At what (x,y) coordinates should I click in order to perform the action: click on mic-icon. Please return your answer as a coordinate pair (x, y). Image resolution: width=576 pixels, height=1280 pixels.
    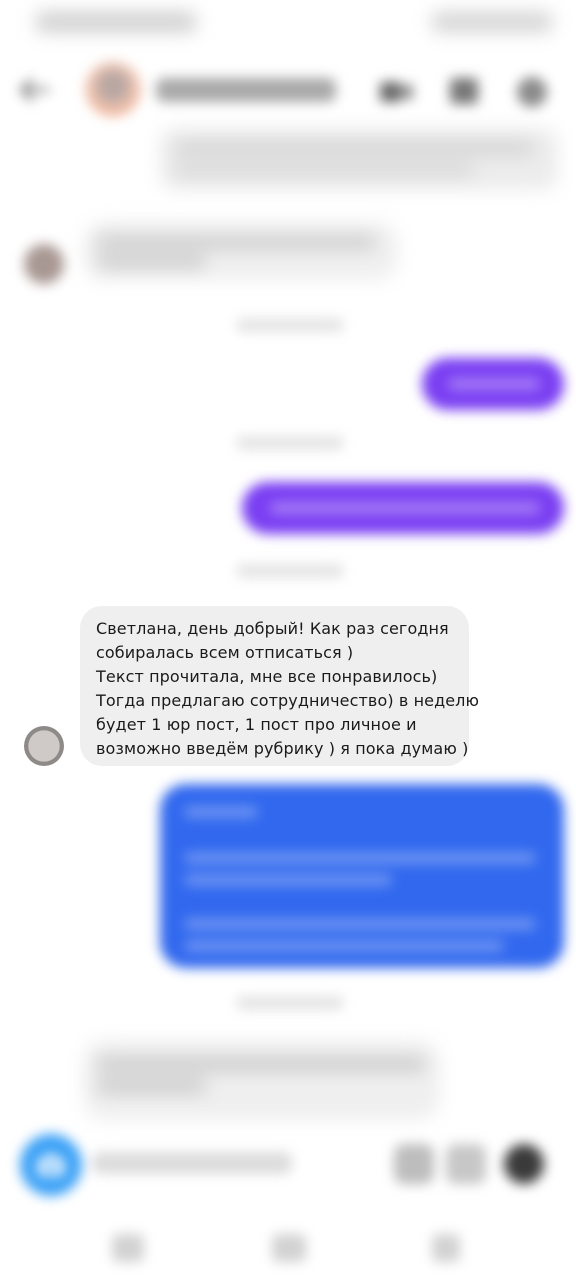
    Looking at the image, I should click on (414, 1164).